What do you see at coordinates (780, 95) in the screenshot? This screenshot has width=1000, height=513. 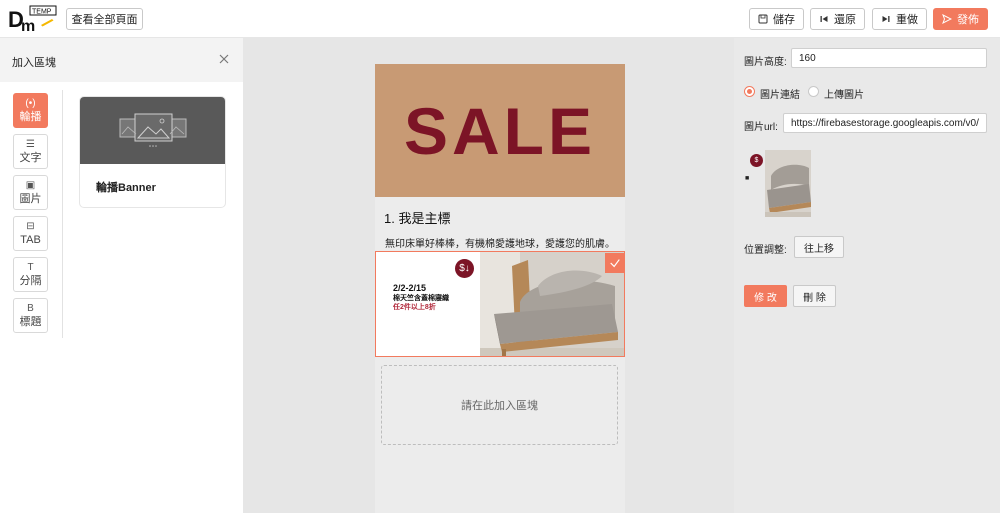 I see `radio-image-link-label: 圖片連結` at bounding box center [780, 95].